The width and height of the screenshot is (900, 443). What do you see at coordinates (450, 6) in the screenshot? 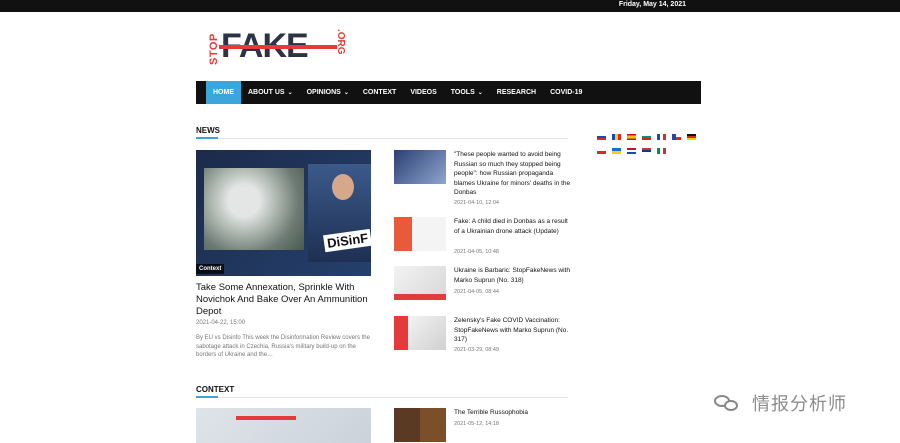
I see `top-bar: Friday, May 14, 2021` at bounding box center [450, 6].